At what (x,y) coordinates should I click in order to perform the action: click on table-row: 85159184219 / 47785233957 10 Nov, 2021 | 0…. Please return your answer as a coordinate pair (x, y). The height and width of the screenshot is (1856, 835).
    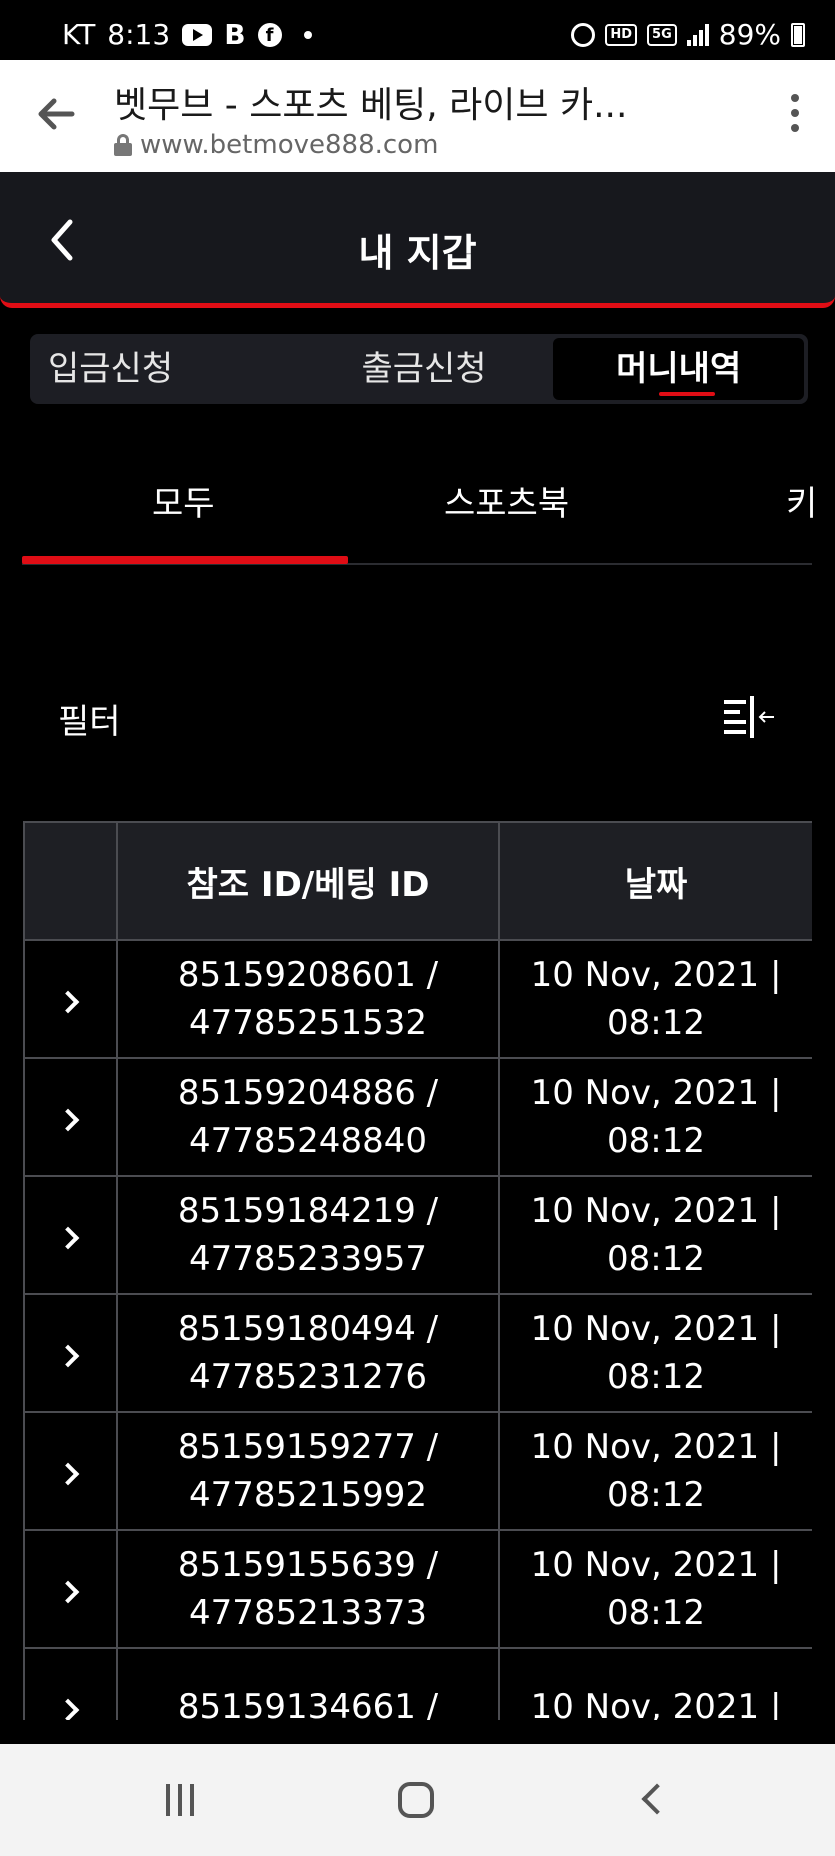
    Looking at the image, I should click on (417, 1235).